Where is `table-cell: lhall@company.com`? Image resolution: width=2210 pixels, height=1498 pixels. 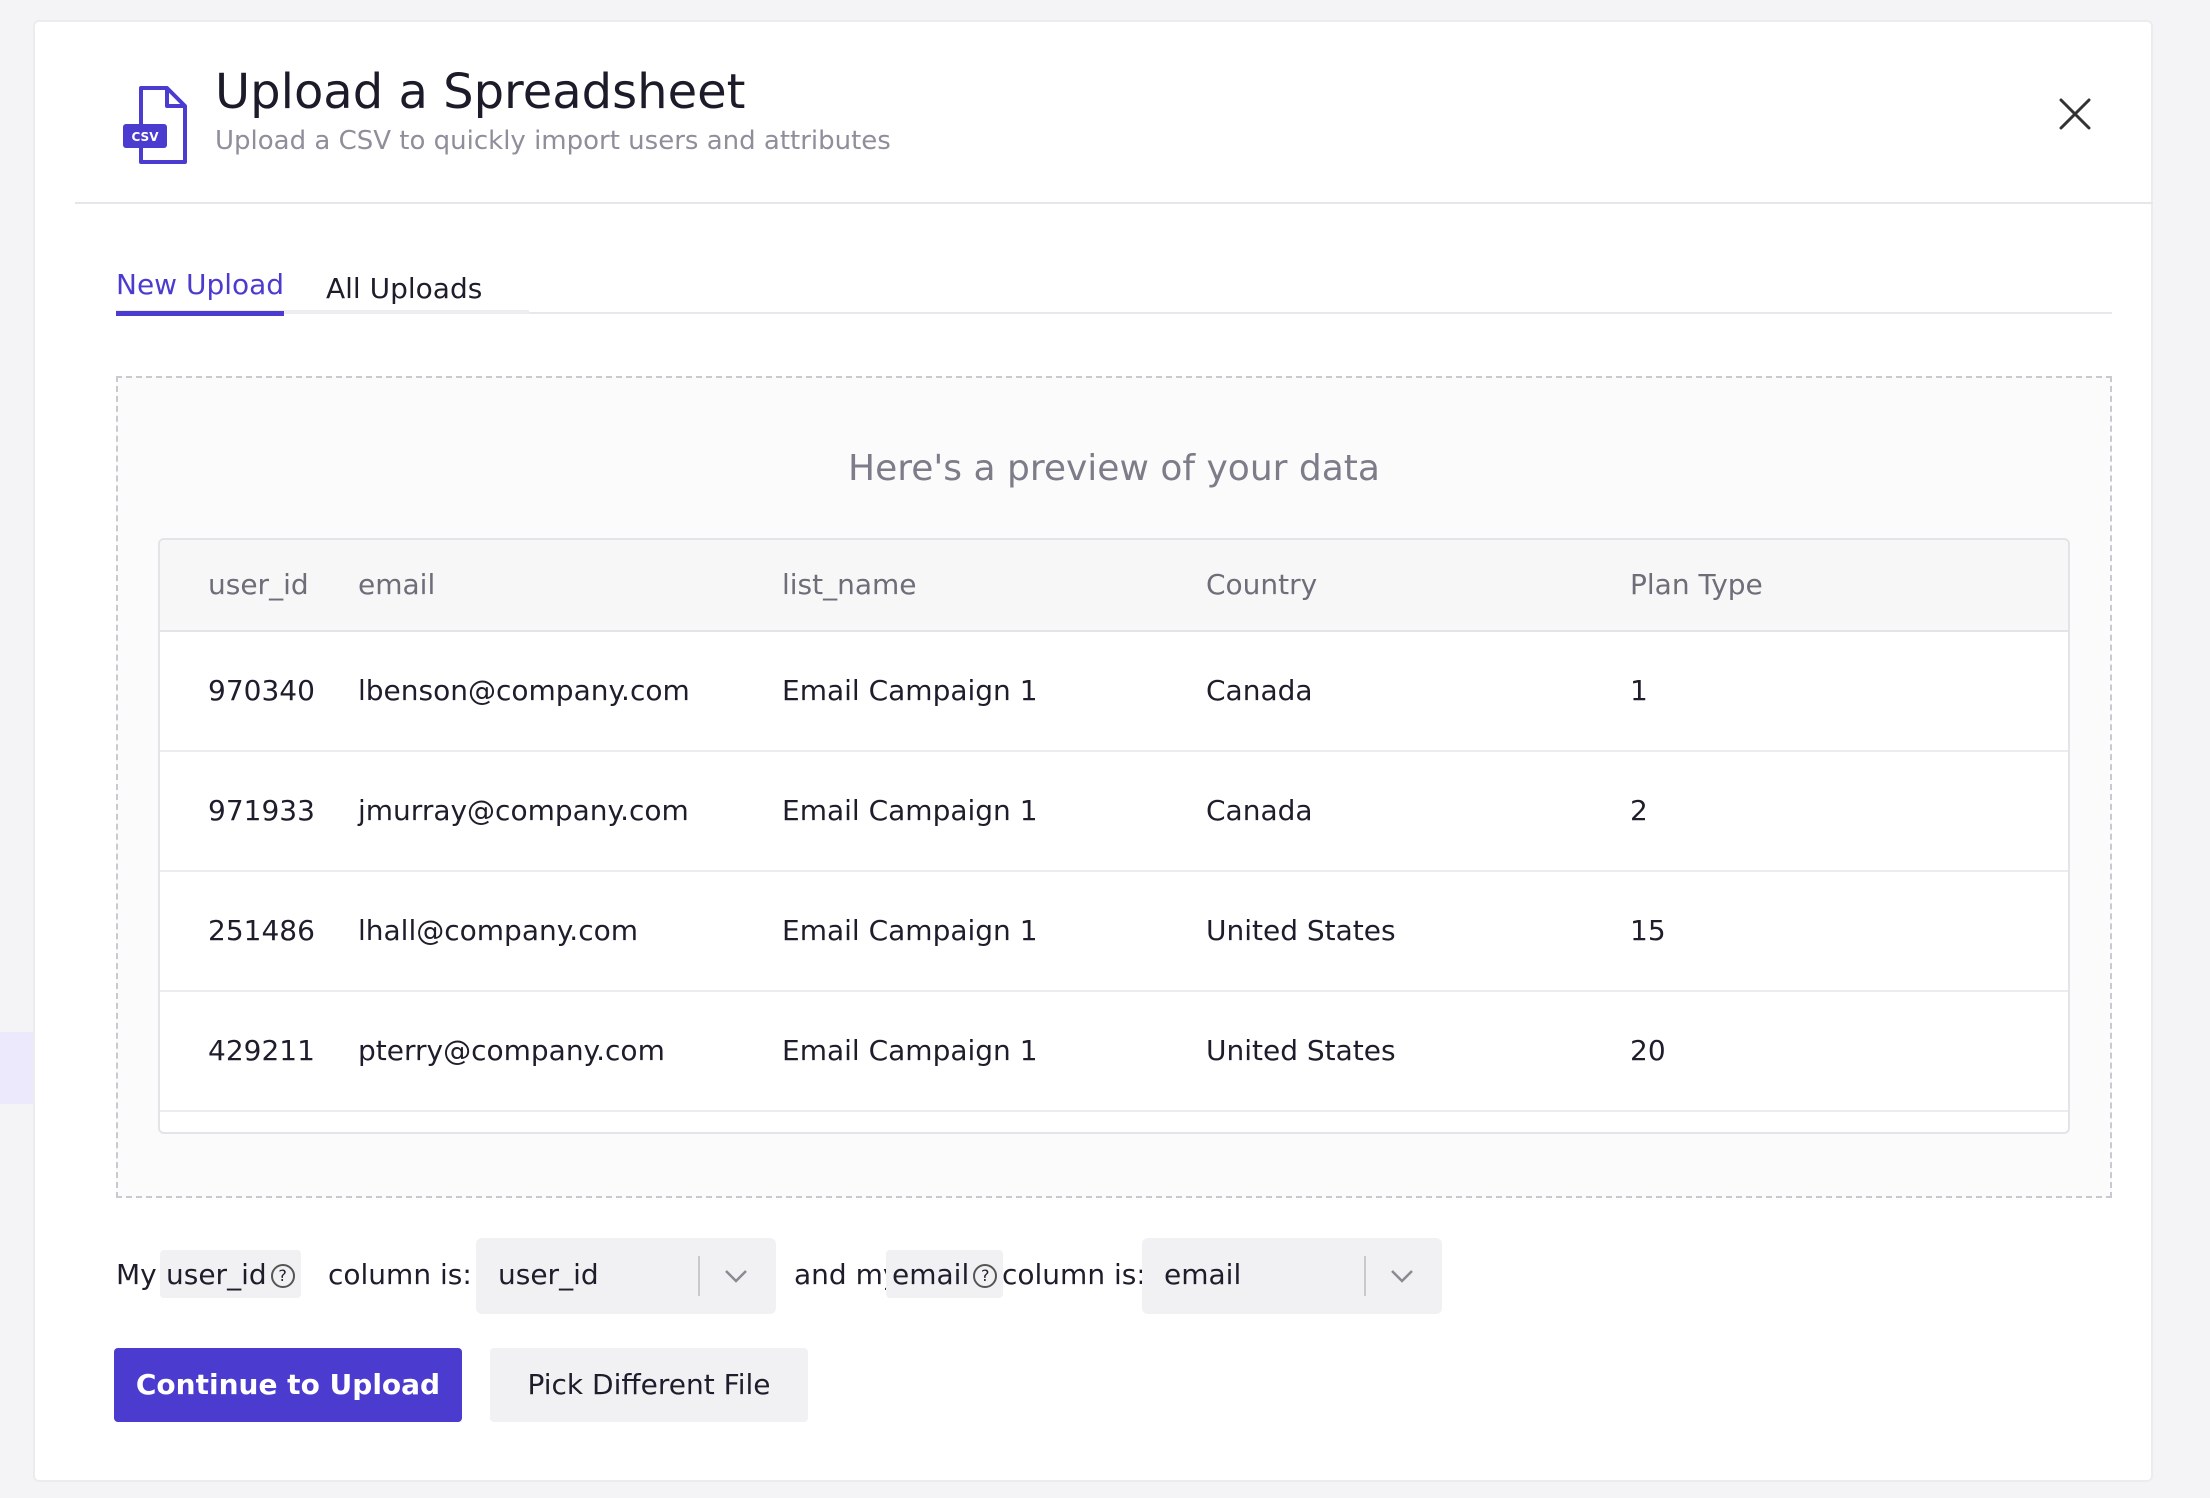 table-cell: lhall@company.com is located at coordinates (498, 930).